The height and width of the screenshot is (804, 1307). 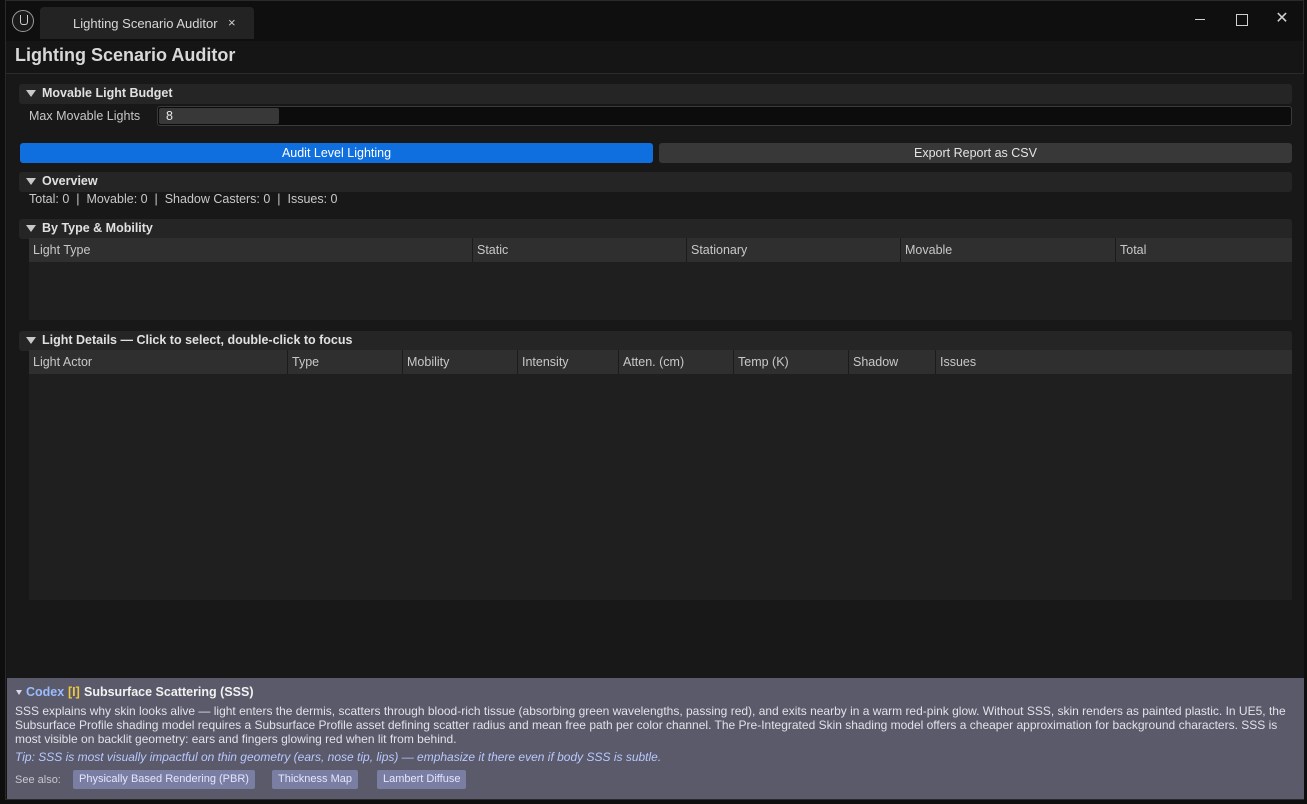 What do you see at coordinates (97, 228) in the screenshot?
I see `section-title: By Type & Mobility` at bounding box center [97, 228].